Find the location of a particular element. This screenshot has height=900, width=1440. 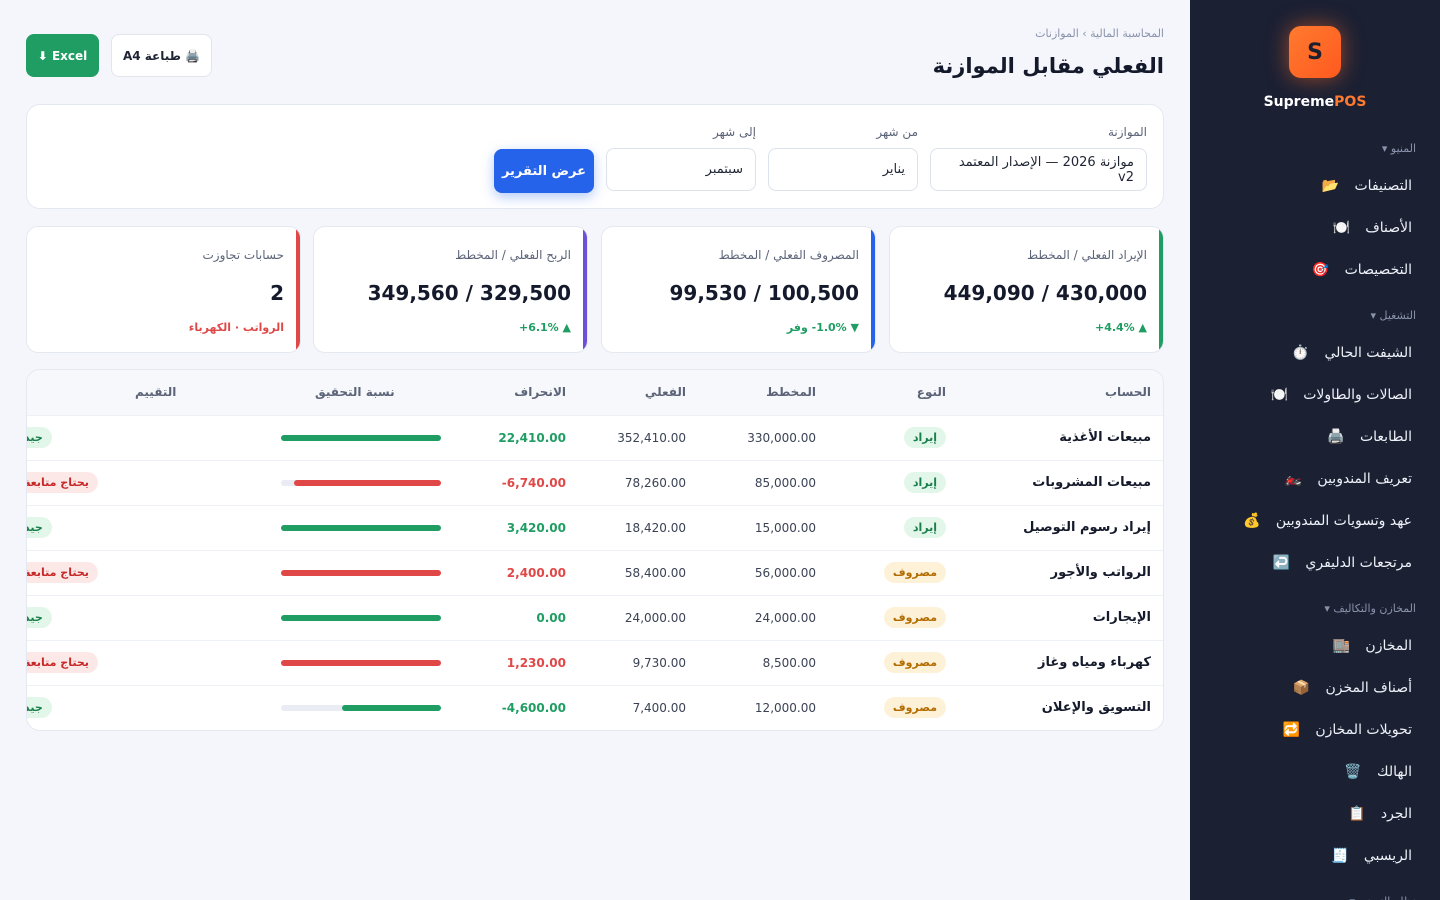

sidebar-item: أصناف المخزن 📦 is located at coordinates (1315, 688).